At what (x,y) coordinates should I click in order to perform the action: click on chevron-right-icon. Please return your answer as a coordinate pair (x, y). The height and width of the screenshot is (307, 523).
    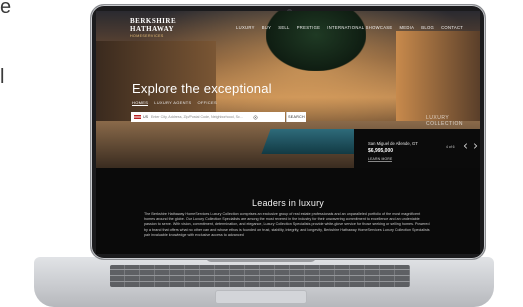
    Looking at the image, I should click on (475, 146).